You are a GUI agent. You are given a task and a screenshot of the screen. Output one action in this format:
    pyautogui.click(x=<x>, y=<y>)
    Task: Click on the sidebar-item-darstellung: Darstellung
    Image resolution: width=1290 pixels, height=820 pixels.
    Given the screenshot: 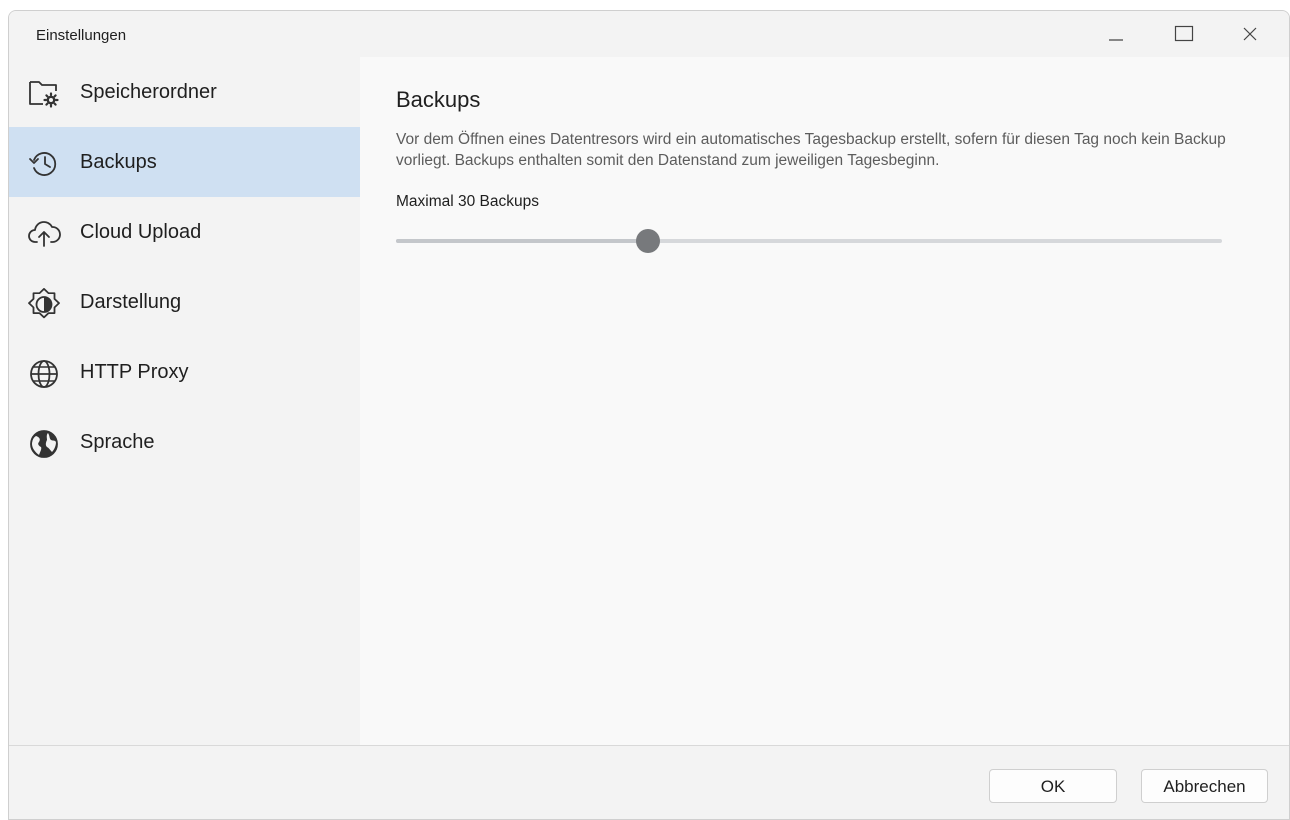 What is the action you would take?
    pyautogui.click(x=184, y=302)
    